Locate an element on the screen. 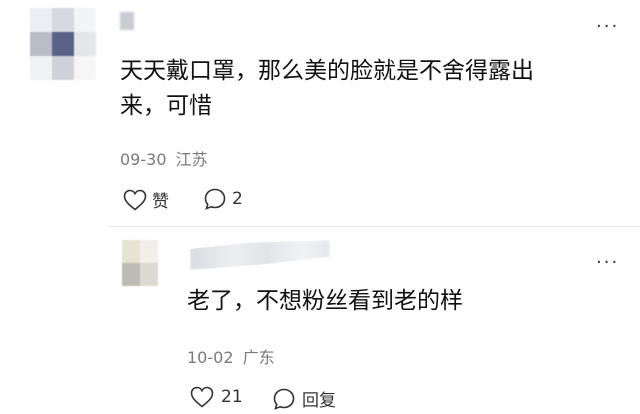 This screenshot has width=640, height=414. comment-more-button: ··· is located at coordinates (607, 27).